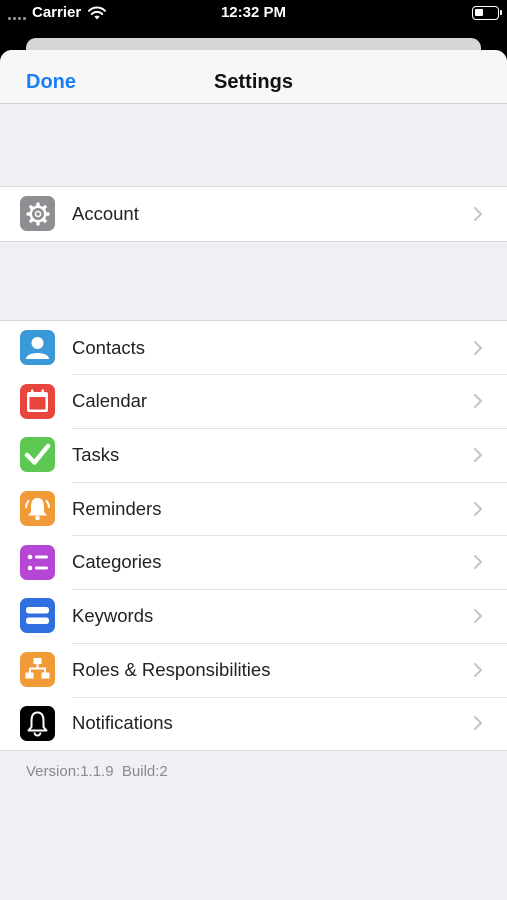 The height and width of the screenshot is (900, 507). Describe the element at coordinates (117, 562) in the screenshot. I see `settings-row-label: Categories` at that location.